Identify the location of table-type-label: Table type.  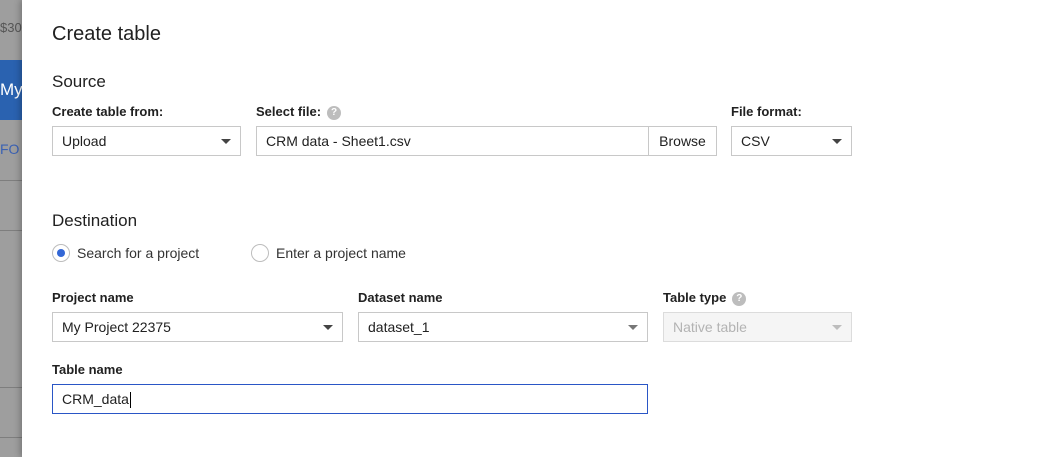
(695, 297).